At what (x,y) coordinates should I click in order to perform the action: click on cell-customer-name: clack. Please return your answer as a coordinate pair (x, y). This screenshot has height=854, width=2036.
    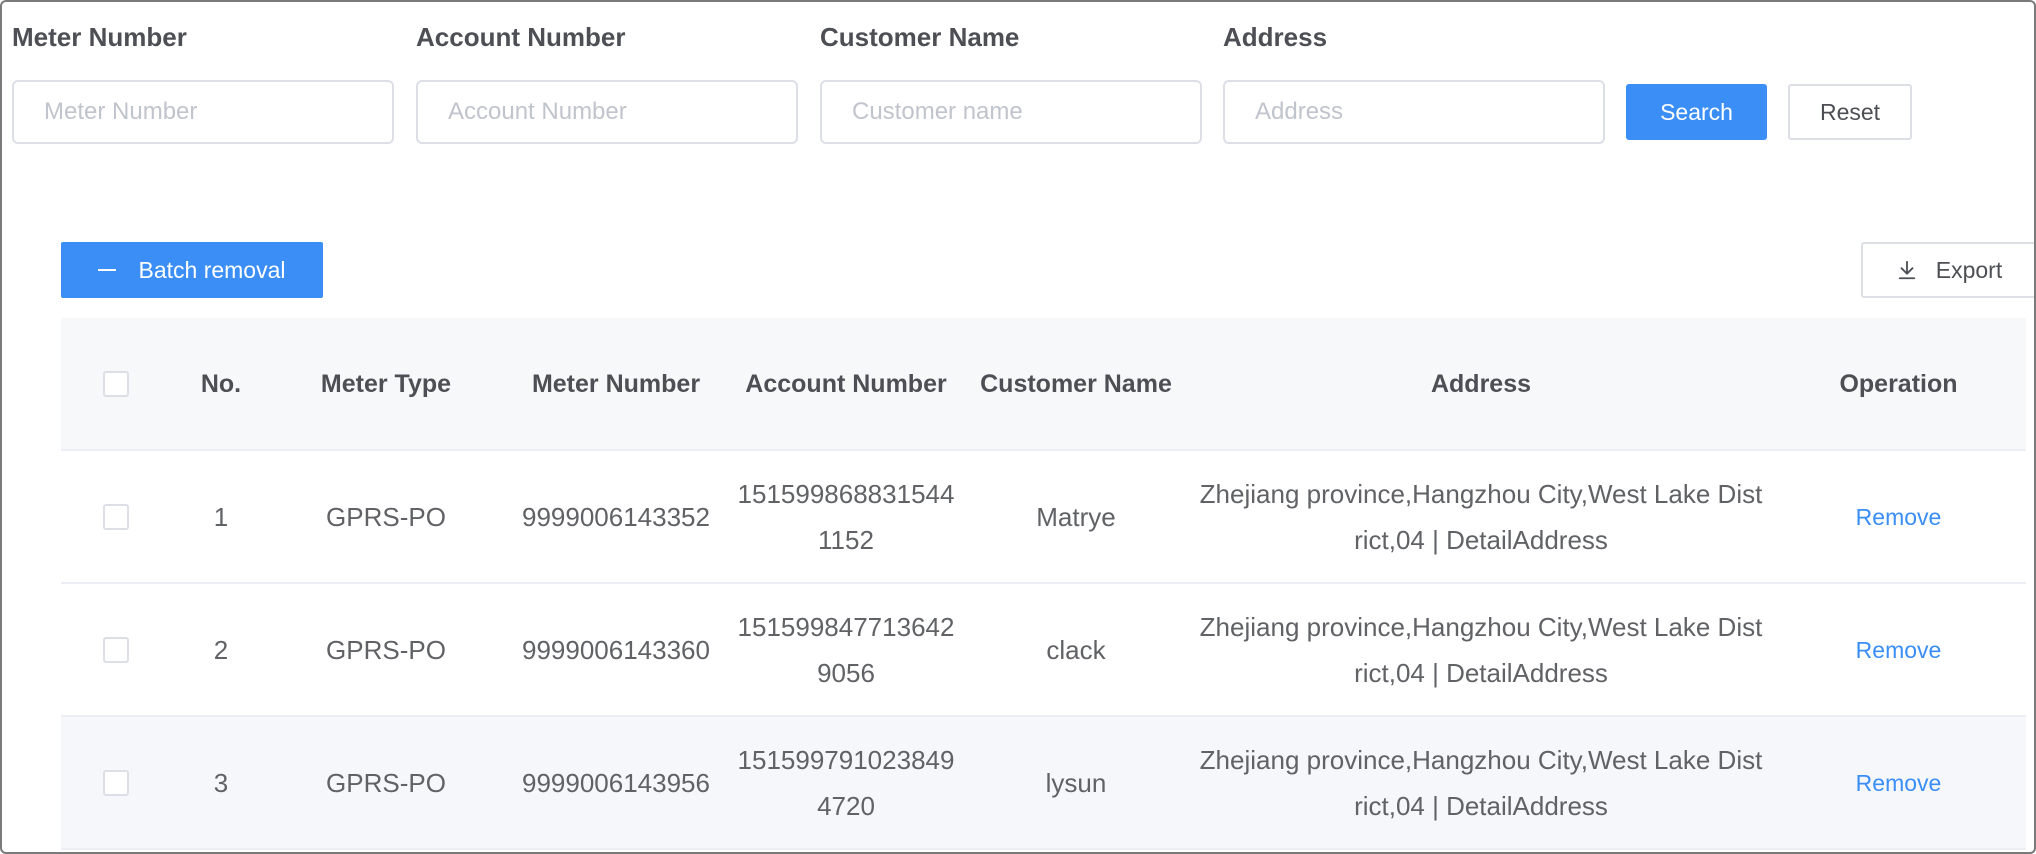
    Looking at the image, I should click on (1076, 649).